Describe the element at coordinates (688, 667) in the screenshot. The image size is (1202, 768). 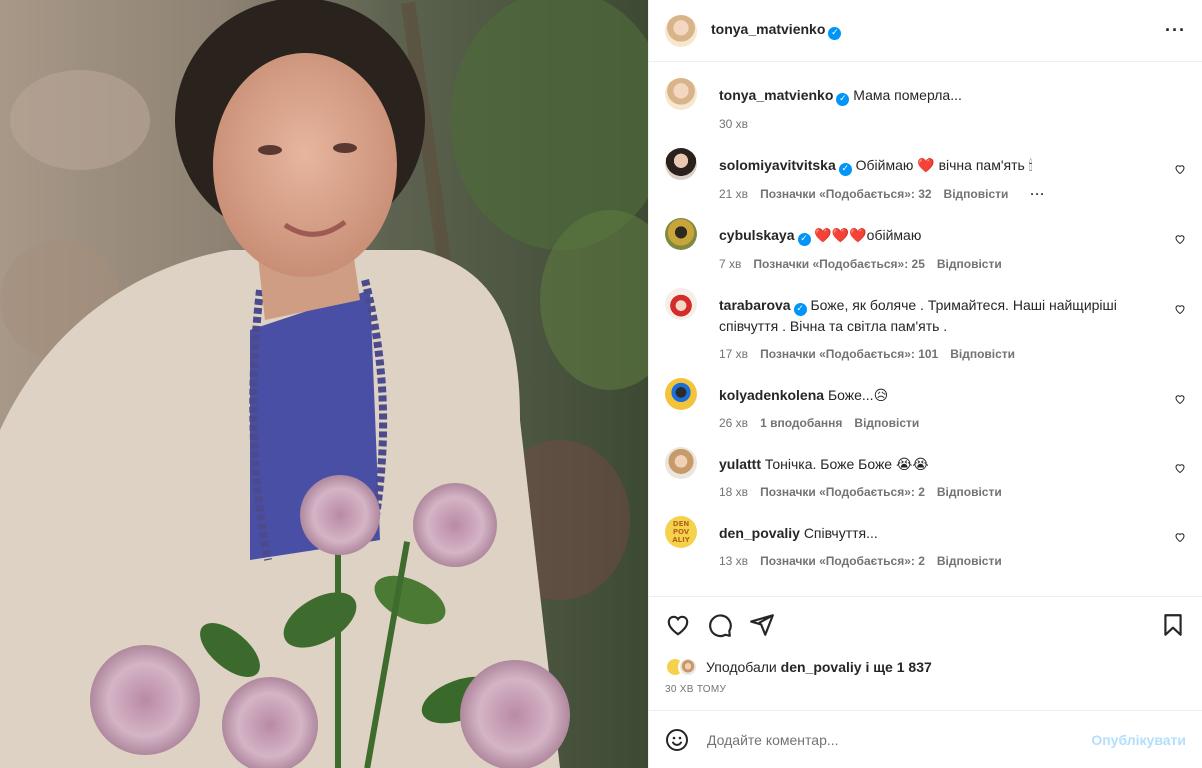
I see `liker-avatar` at that location.